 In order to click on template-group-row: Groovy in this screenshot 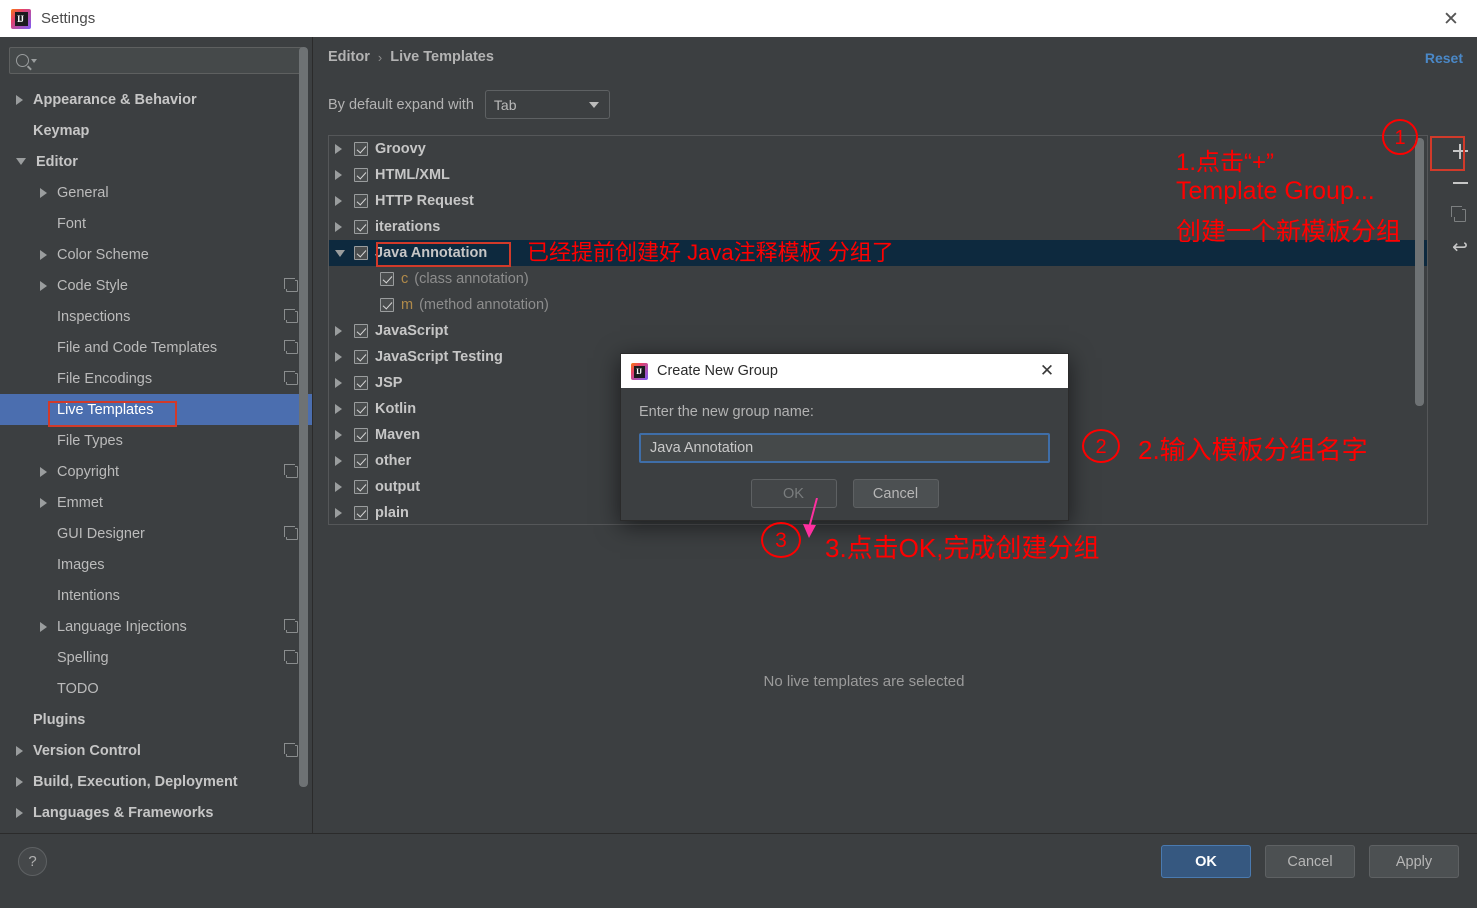, I will do `click(878, 149)`.